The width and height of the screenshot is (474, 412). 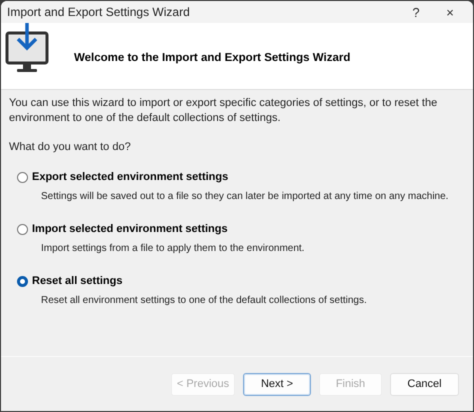 I want to click on option-label: Import selected environment settings, so click(x=130, y=229).